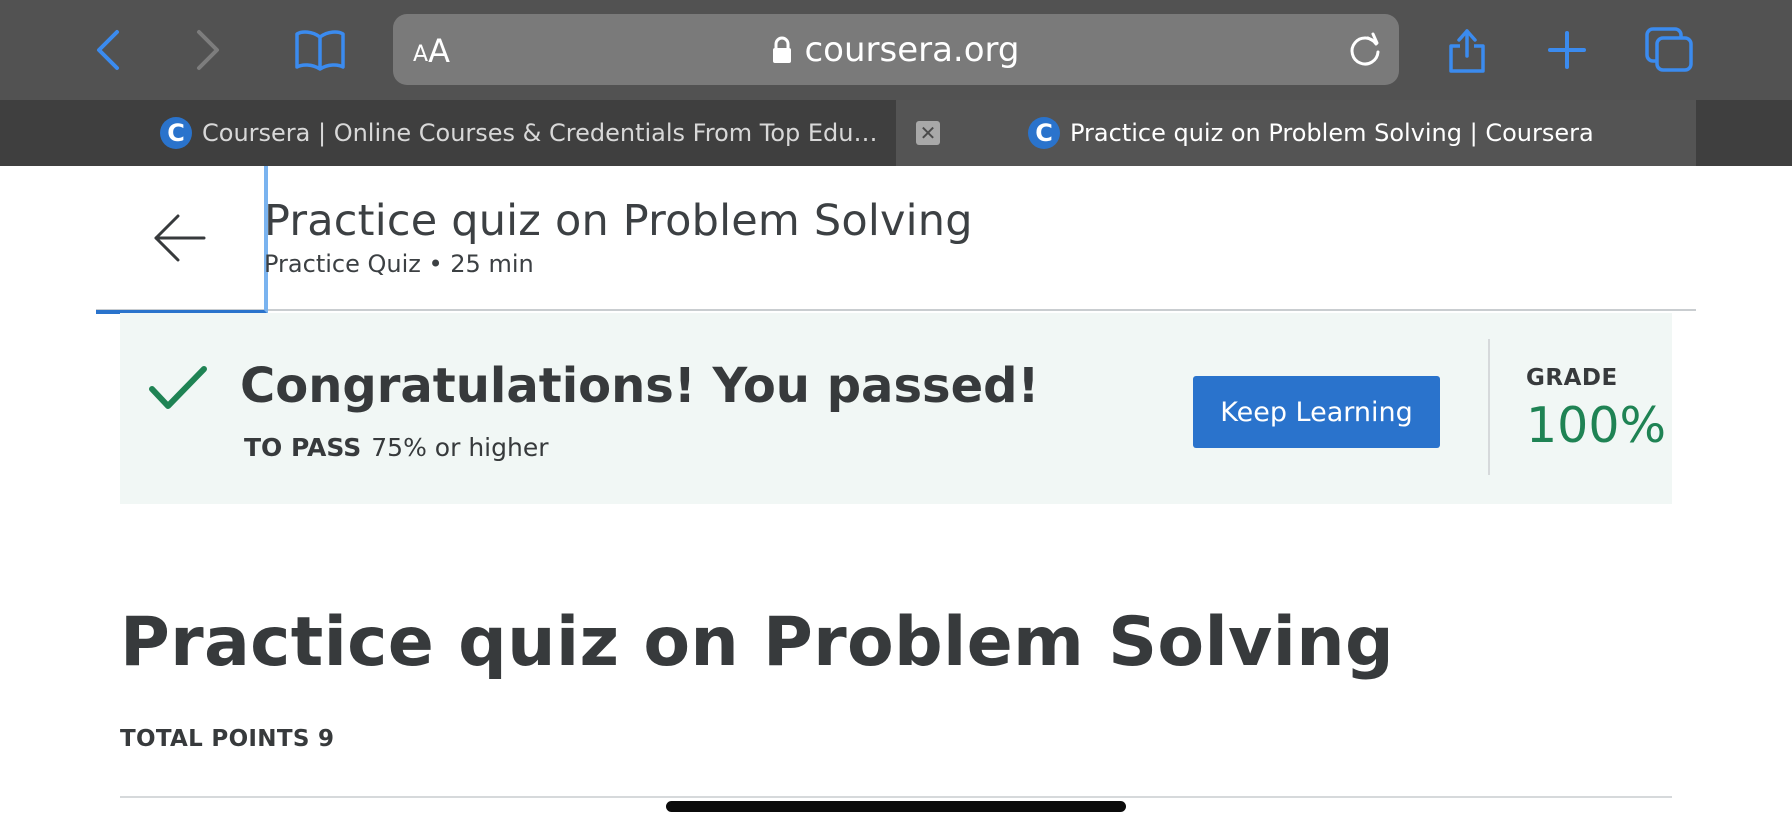  Describe the element at coordinates (896, 806) in the screenshot. I see `home-indicator` at that location.